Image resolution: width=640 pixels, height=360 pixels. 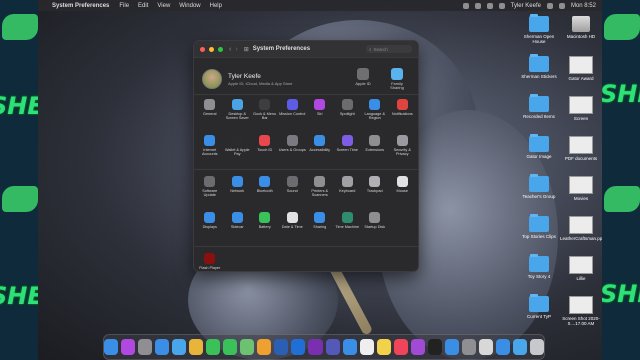 What do you see at coordinates (539, 266) in the screenshot?
I see `desktop-item-toy-story-4: Toy Story 4` at bounding box center [539, 266].